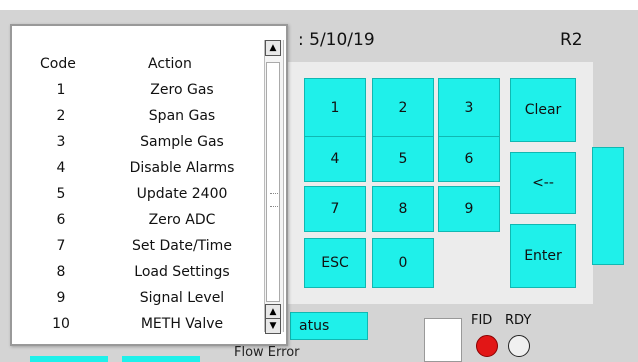 The width and height of the screenshot is (638, 362). I want to click on action-value: METH Valve, so click(182, 324).